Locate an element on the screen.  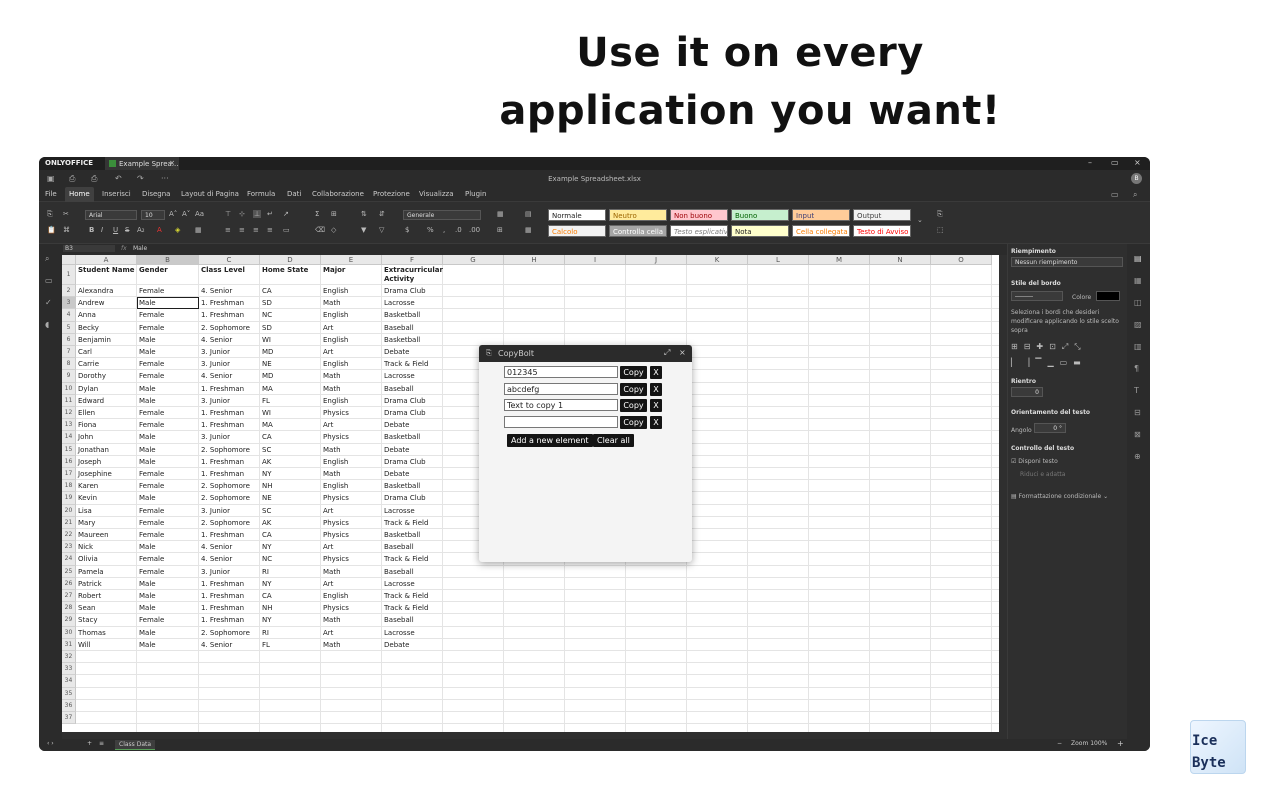
header-cell: Class Level is located at coordinates (229, 270).